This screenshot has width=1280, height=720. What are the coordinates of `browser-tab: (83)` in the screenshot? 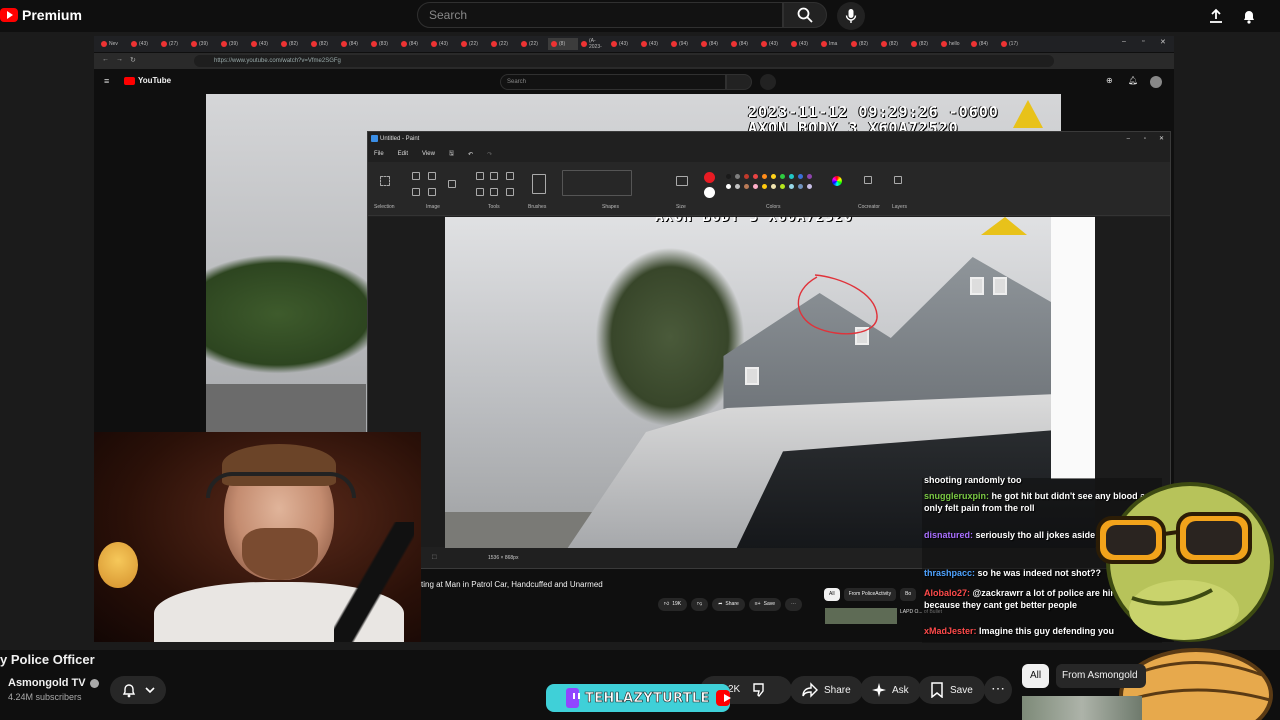 It's located at (383, 44).